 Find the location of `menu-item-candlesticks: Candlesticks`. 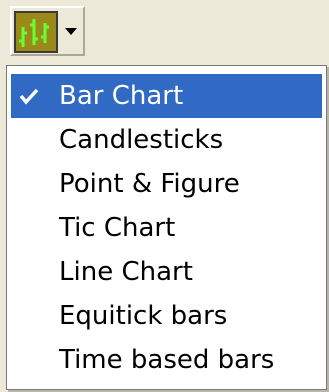

menu-item-candlesticks: Candlesticks is located at coordinates (166, 140).